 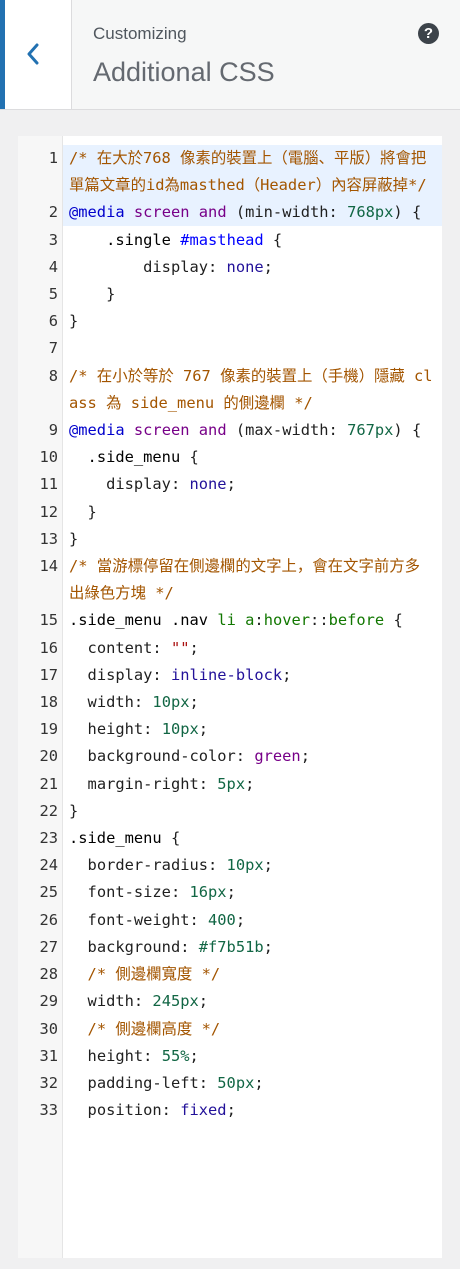 I want to click on code-token: 5px, so click(x=231, y=783).